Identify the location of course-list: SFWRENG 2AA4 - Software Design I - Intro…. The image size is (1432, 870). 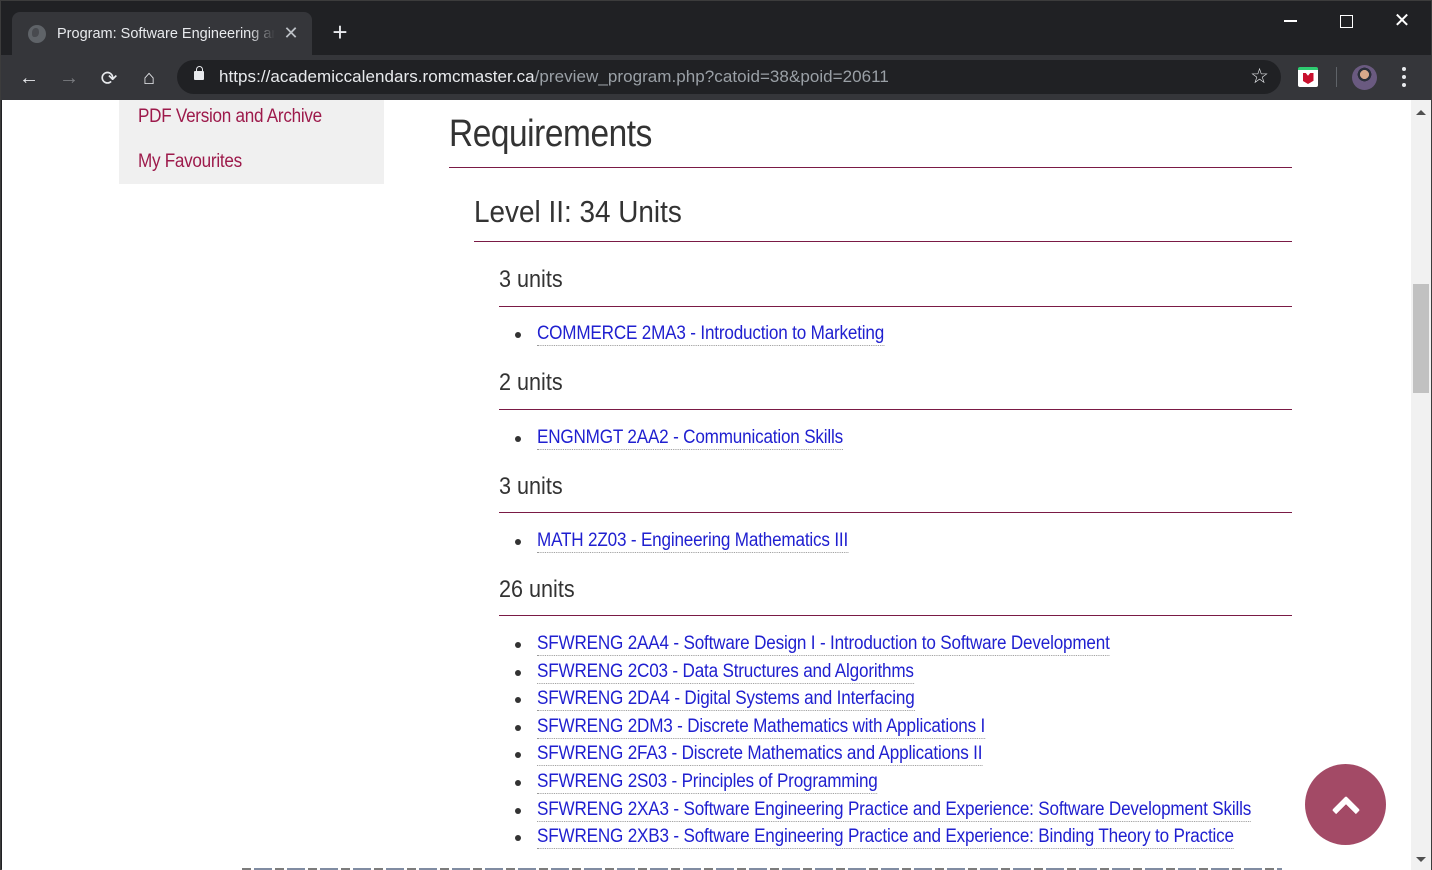
(922, 742).